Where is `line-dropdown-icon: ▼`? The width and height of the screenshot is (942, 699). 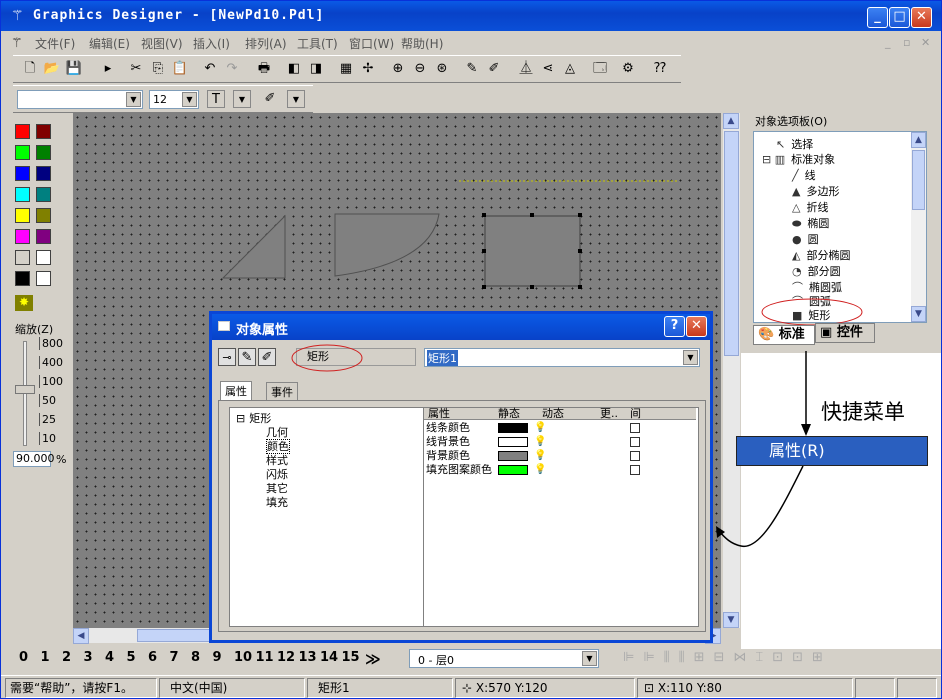
line-dropdown-icon: ▼ is located at coordinates (296, 99).